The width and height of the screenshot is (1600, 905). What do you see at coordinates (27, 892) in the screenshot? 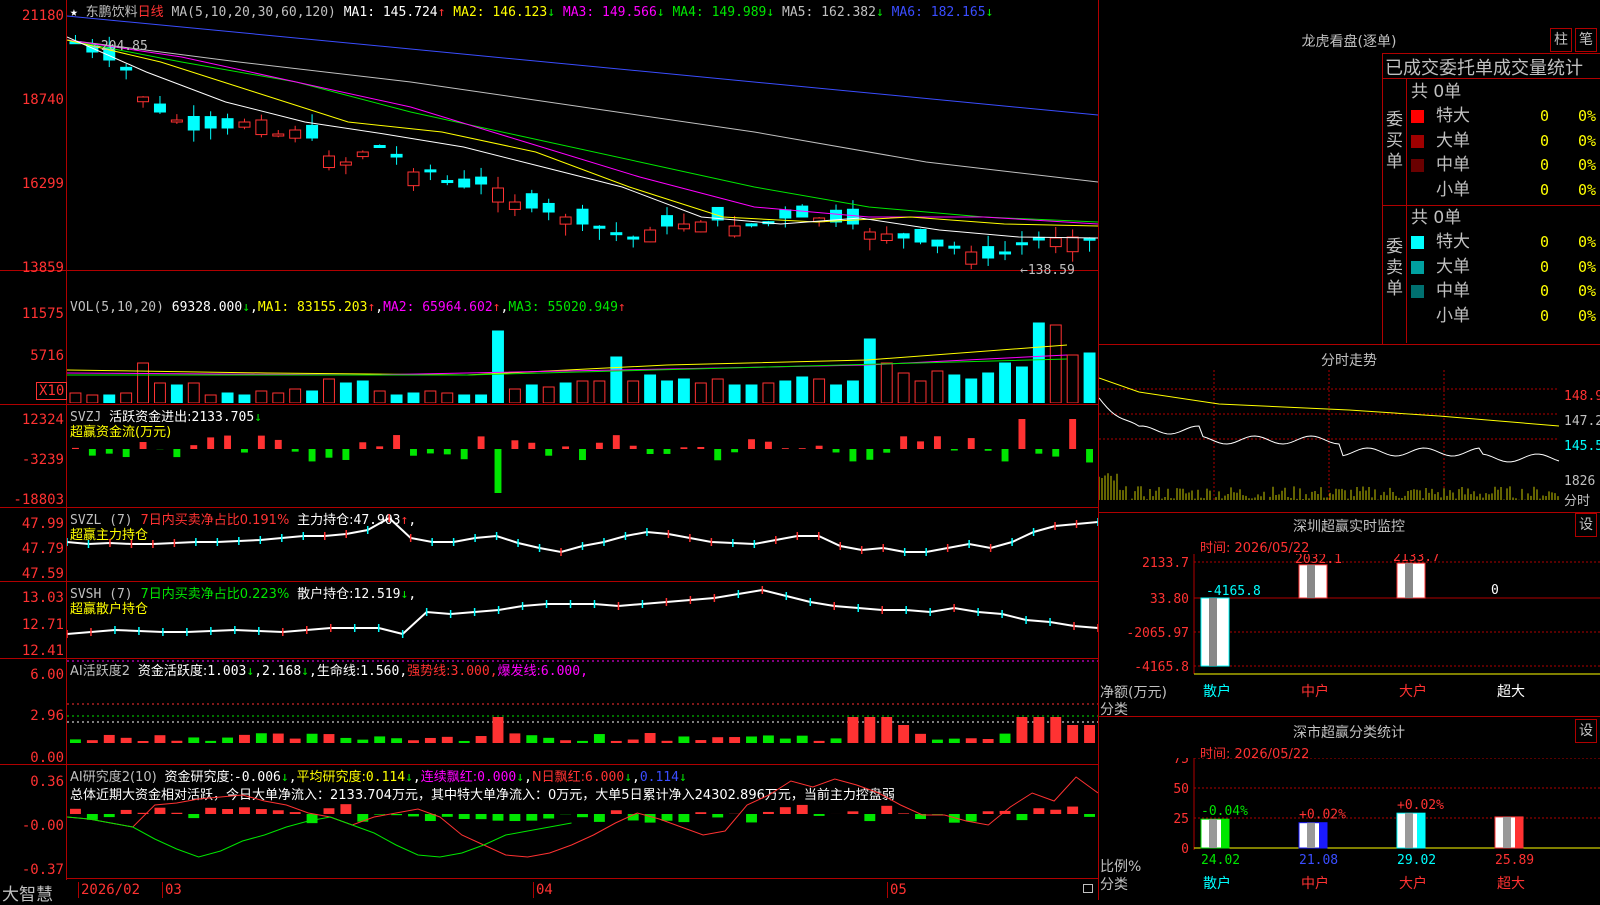
I see `brand-logo: 大智慧` at bounding box center [27, 892].